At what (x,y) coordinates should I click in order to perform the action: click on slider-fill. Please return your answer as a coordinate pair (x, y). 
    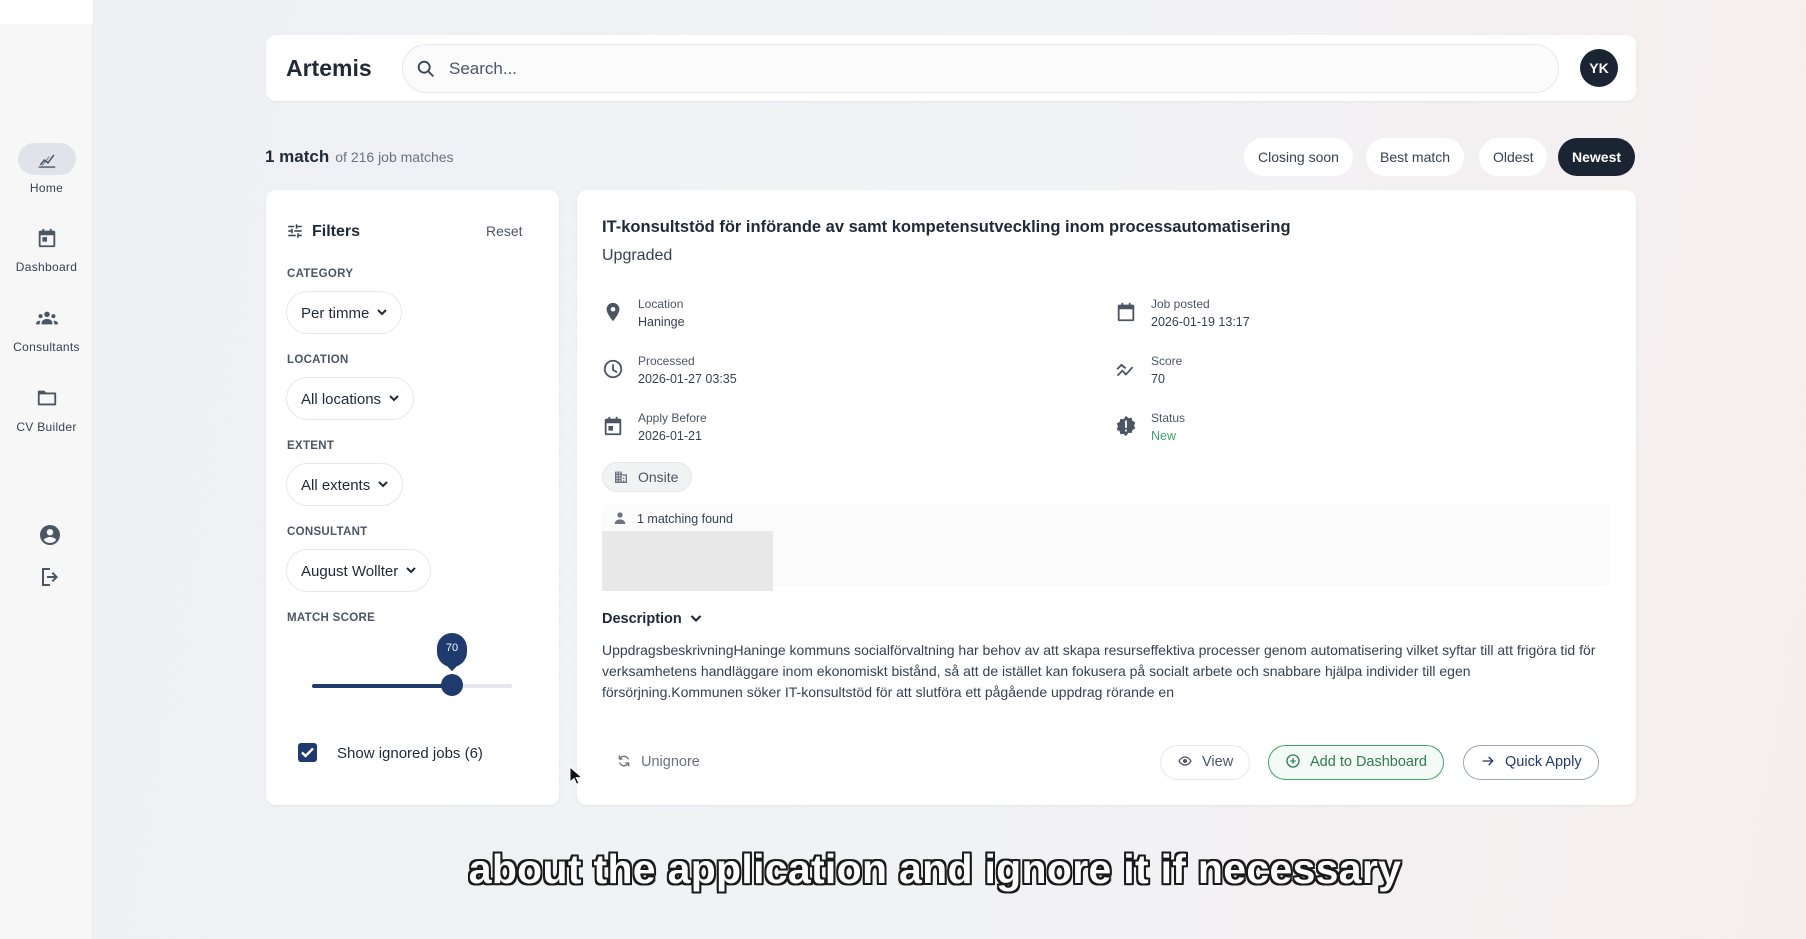
    Looking at the image, I should click on (382, 686).